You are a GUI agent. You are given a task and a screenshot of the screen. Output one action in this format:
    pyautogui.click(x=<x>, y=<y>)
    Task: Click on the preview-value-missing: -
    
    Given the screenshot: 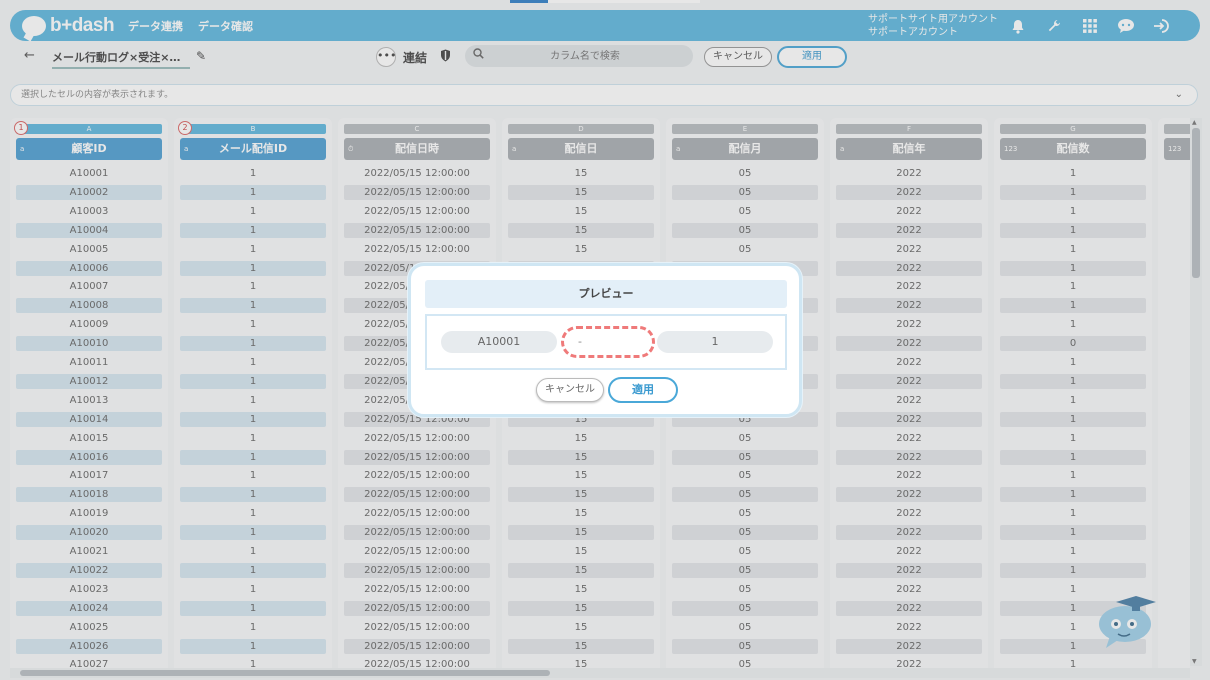 What is the action you would take?
    pyautogui.click(x=608, y=342)
    